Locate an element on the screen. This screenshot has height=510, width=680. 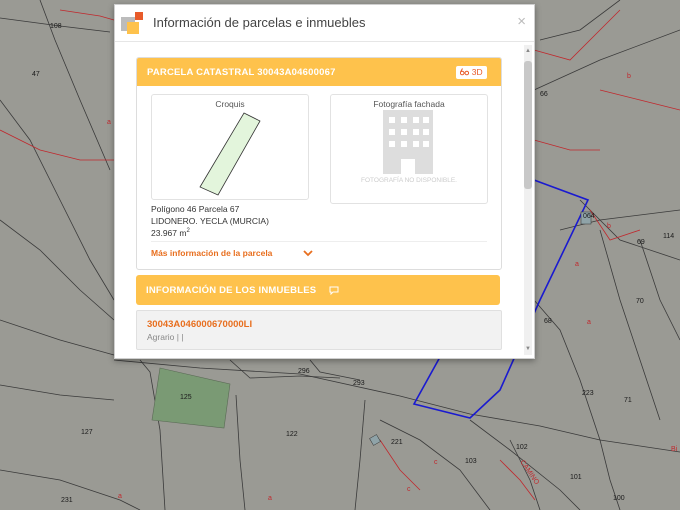
map-label-064: 064 is located at coordinates (589, 216).